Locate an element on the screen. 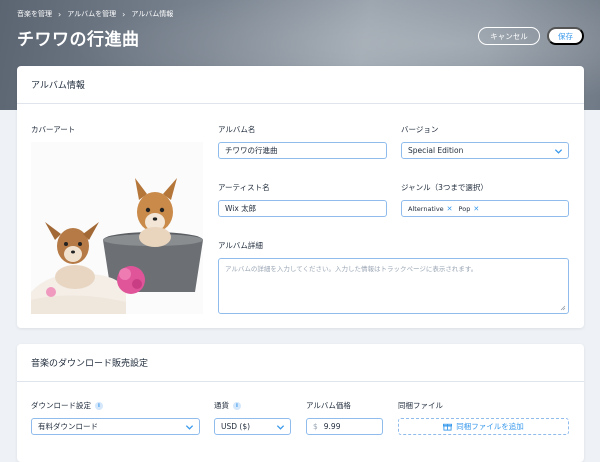  album-info-title: アルバム情報 is located at coordinates (300, 85).